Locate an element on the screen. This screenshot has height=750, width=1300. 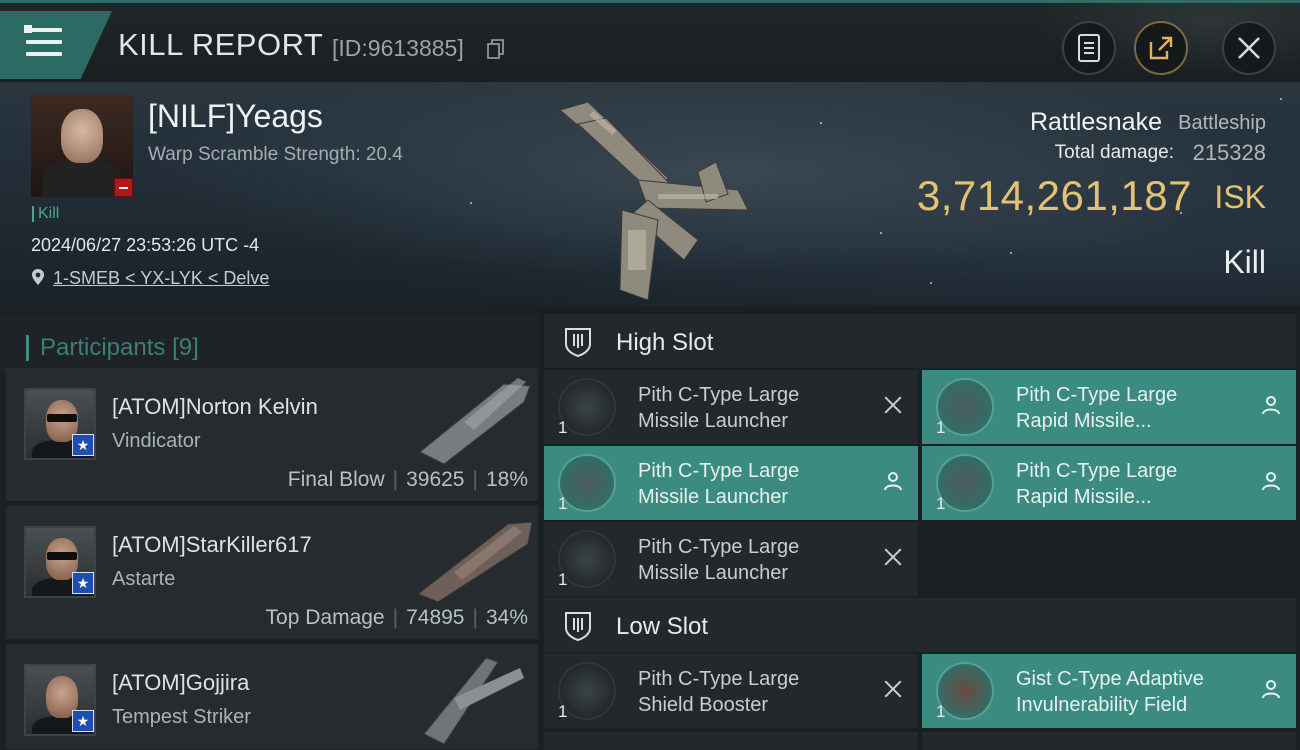
kill-status: Kill is located at coordinates (1244, 262).